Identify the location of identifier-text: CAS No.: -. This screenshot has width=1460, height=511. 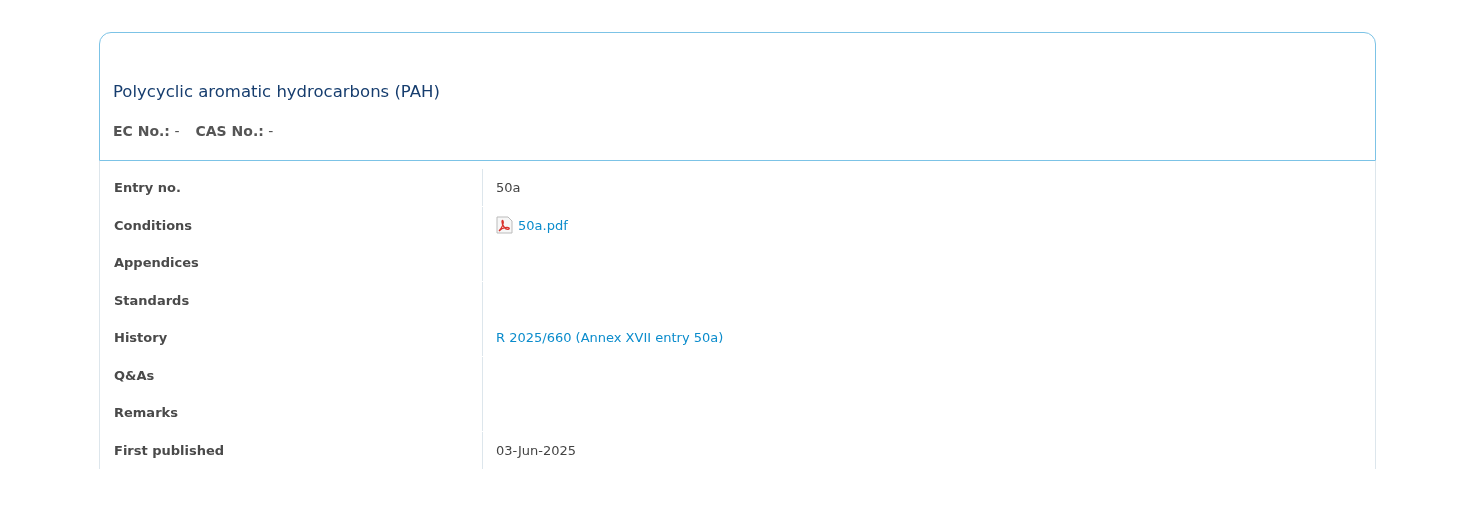
(234, 131).